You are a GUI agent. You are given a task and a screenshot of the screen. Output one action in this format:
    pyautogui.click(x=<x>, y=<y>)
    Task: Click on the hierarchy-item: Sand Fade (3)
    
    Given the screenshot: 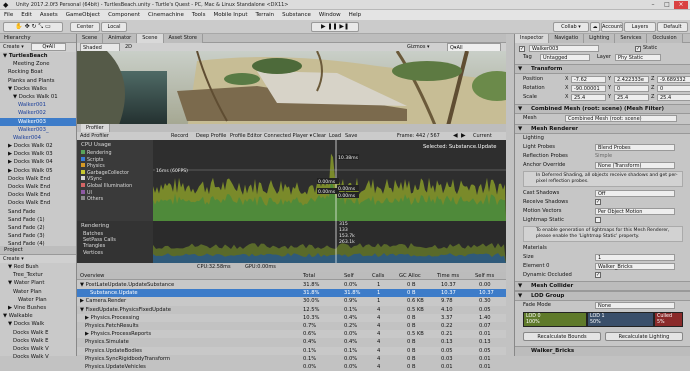 What is the action you would take?
    pyautogui.click(x=38, y=236)
    